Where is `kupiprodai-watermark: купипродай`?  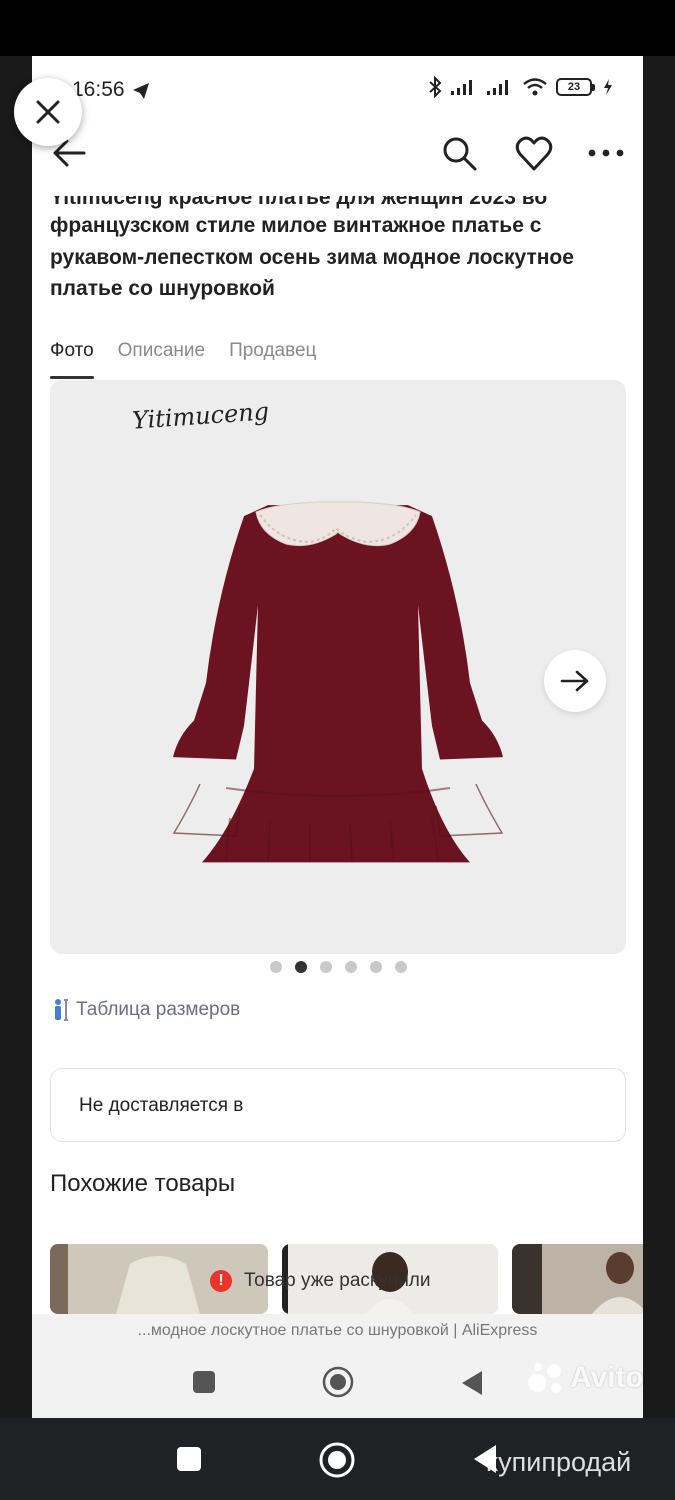 kupiprodai-watermark: купипродай is located at coordinates (559, 1462).